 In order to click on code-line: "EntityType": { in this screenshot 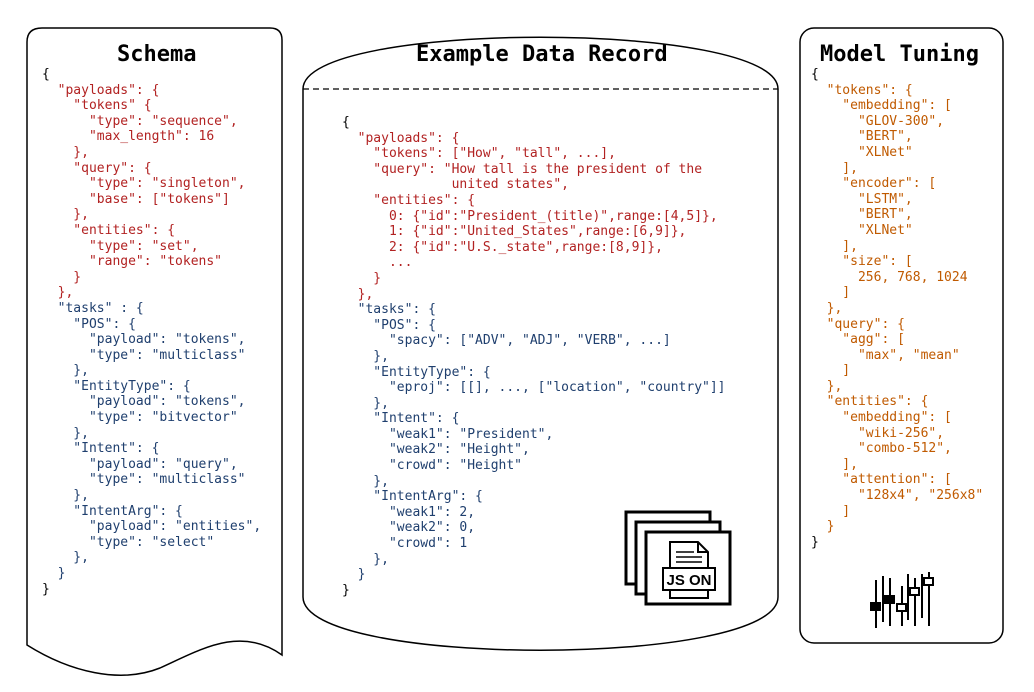, I will do `click(151, 387)`.